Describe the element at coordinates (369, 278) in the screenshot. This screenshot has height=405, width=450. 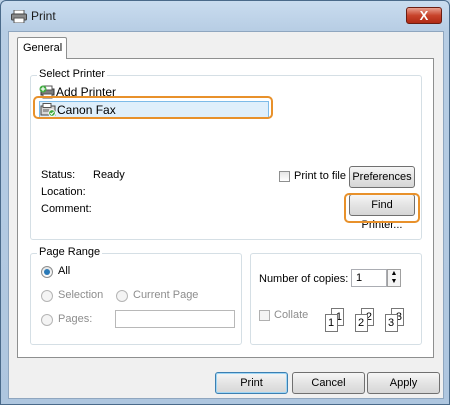
I see `copies-input: 1` at that location.